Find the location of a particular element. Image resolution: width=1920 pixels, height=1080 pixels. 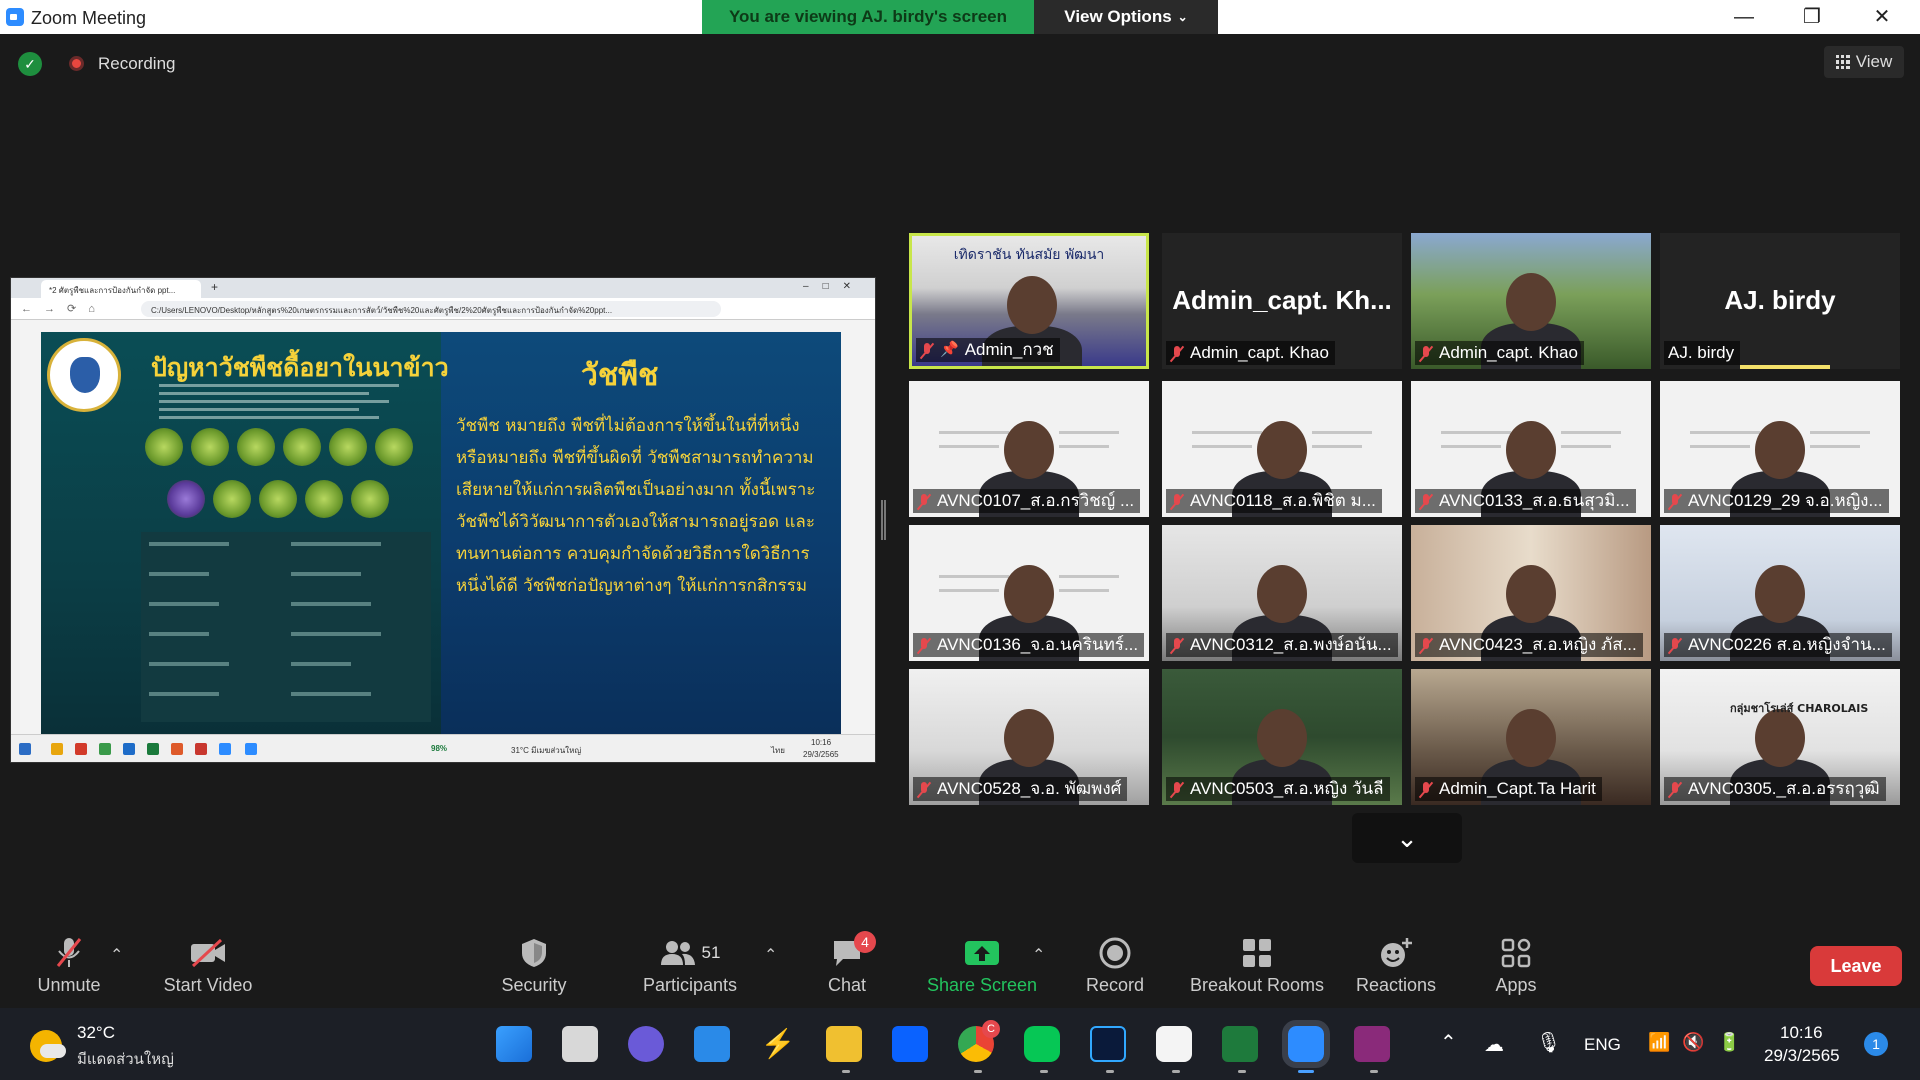

participant-tile: Admin_capt. Khao is located at coordinates (1531, 301).